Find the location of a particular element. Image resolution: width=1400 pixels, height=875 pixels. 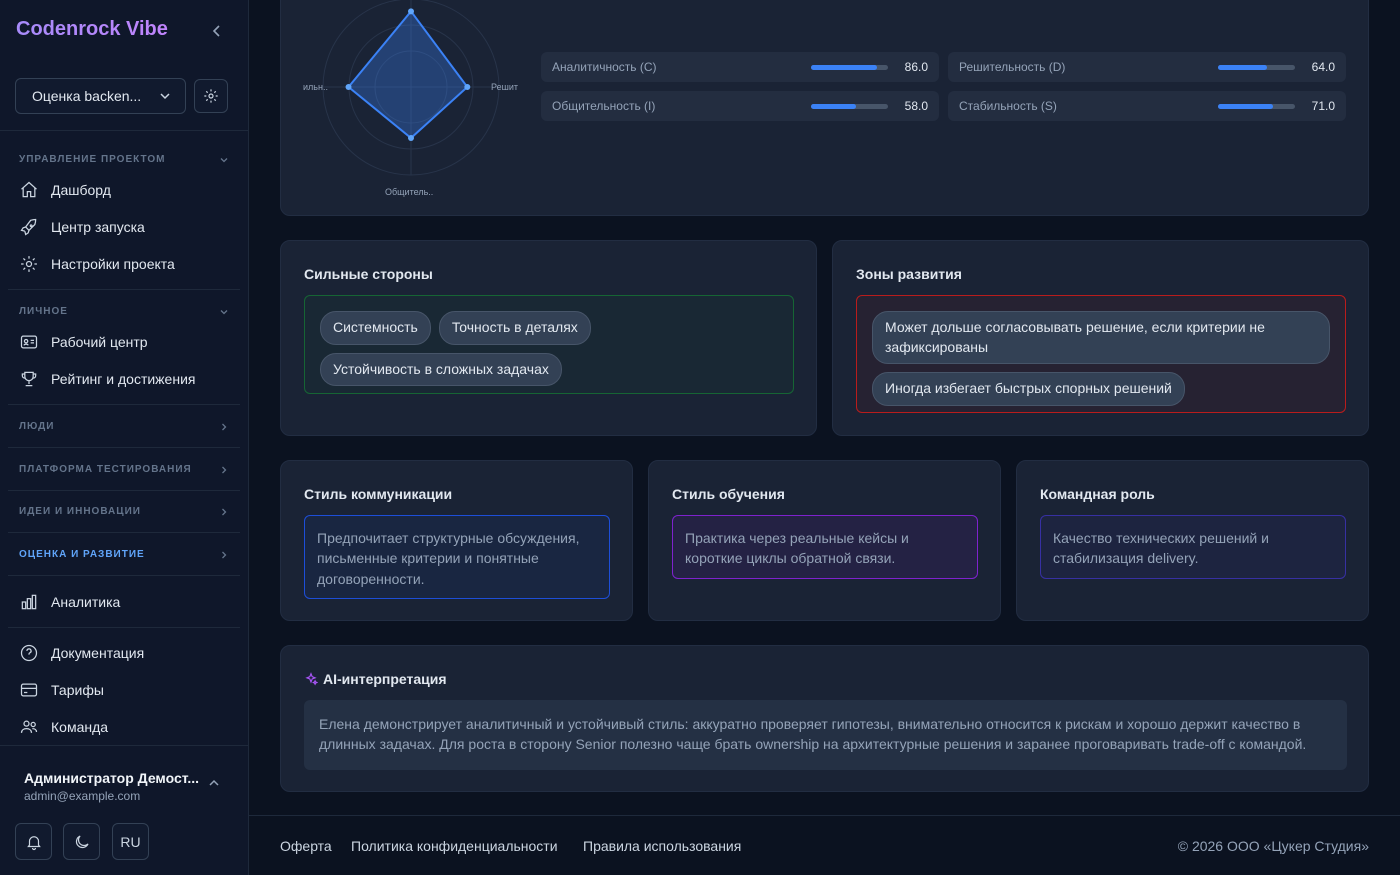

moon-icon is located at coordinates (82, 841).